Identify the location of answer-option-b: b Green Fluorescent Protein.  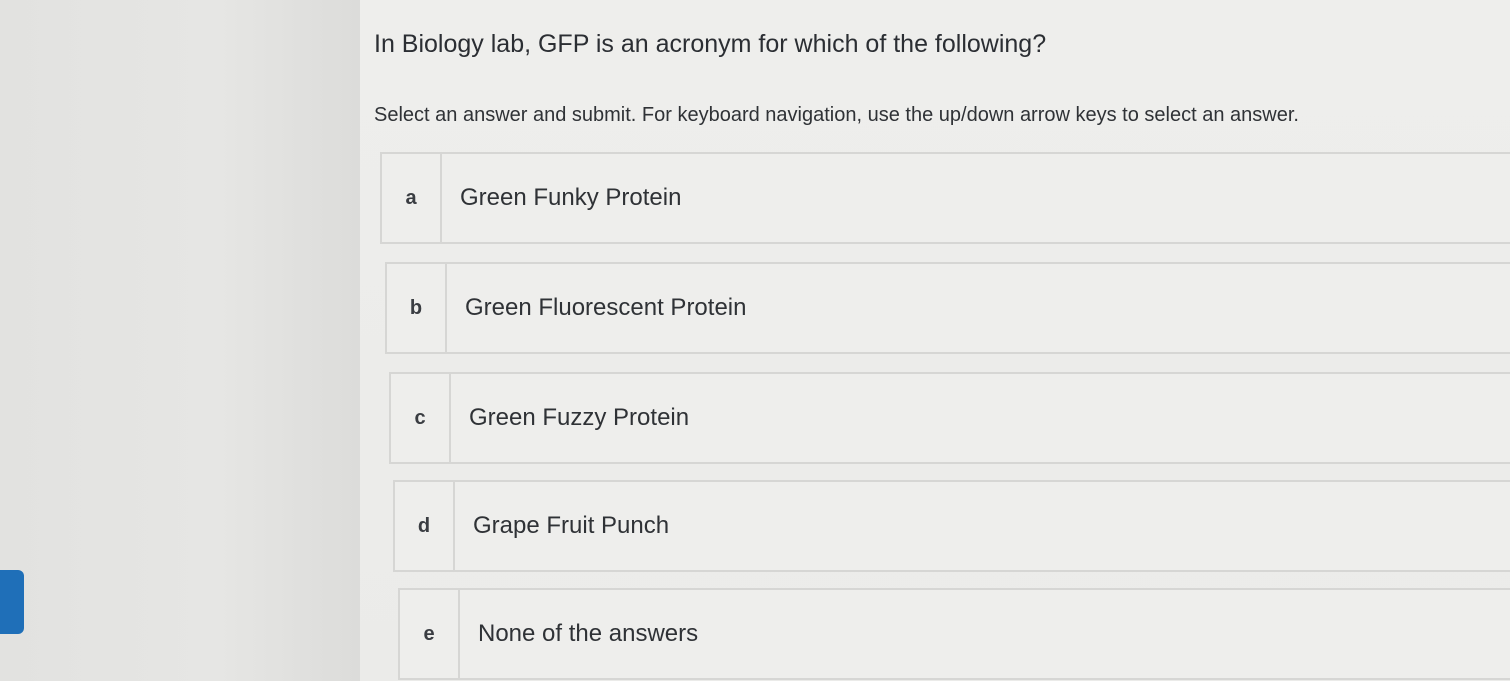
(947, 308).